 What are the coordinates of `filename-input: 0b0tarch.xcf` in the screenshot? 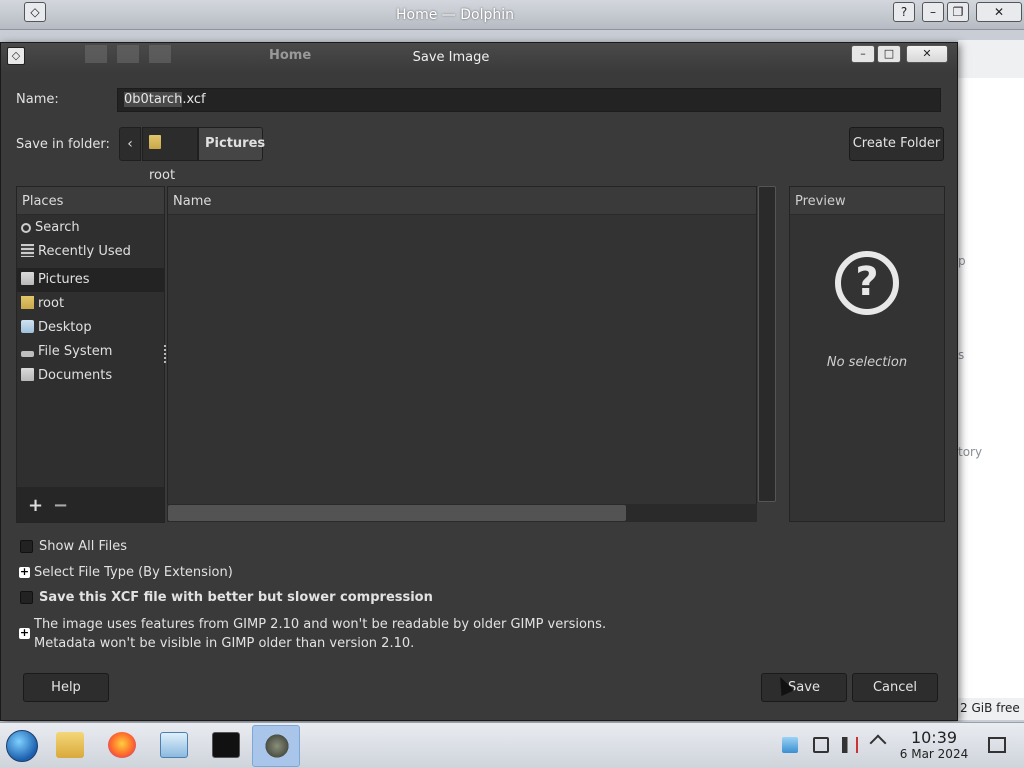 It's located at (529, 100).